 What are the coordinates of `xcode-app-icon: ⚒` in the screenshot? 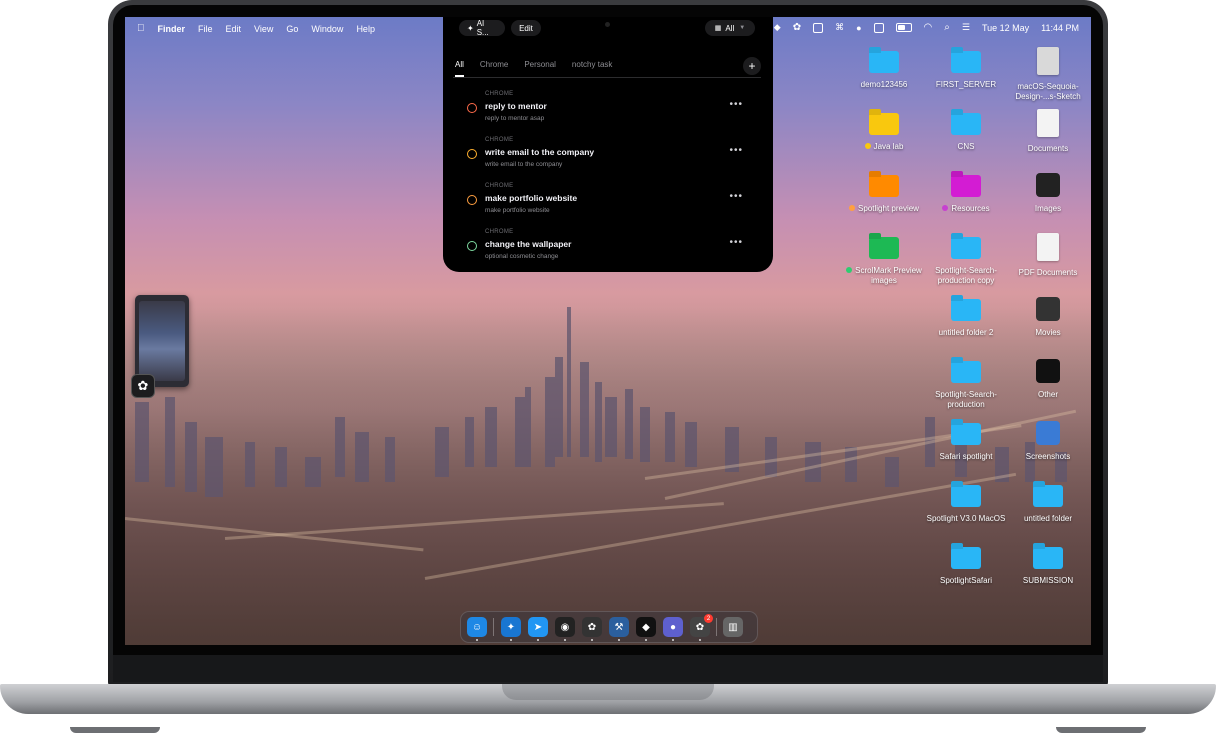 It's located at (619, 627).